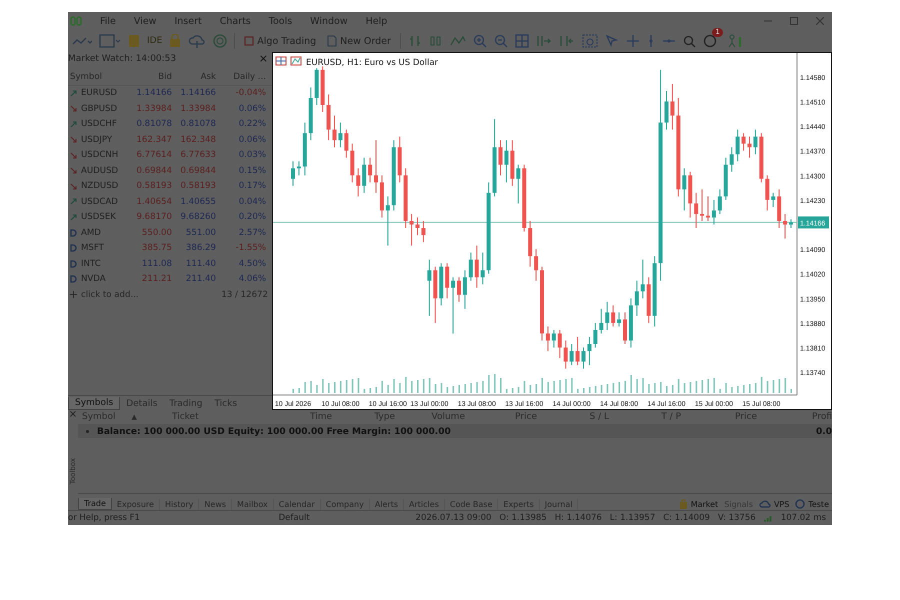 Image resolution: width=900 pixels, height=600 pixels. Describe the element at coordinates (91, 233) in the screenshot. I see `symbol-name: AMD` at that location.